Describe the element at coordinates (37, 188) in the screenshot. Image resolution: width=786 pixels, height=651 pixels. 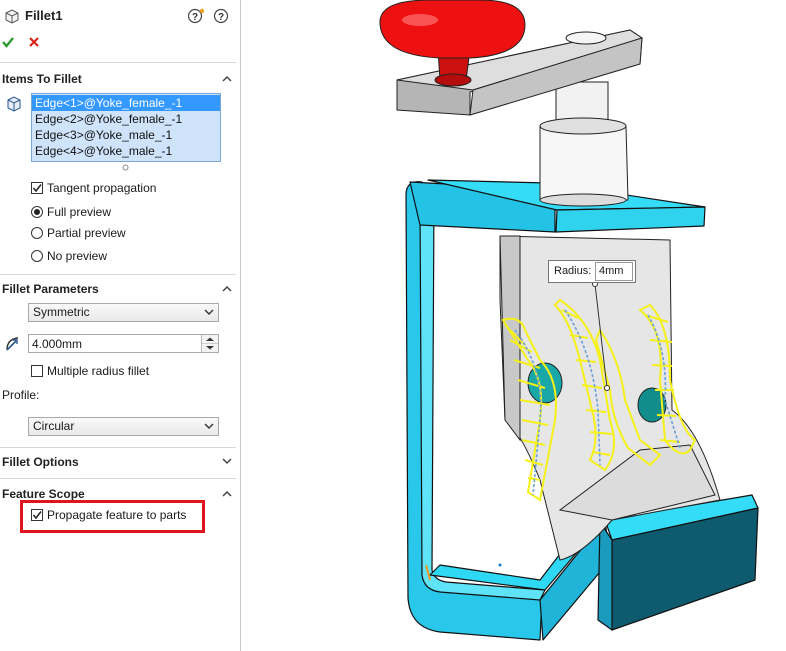
I see `tangent-propagation-checkbox` at that location.